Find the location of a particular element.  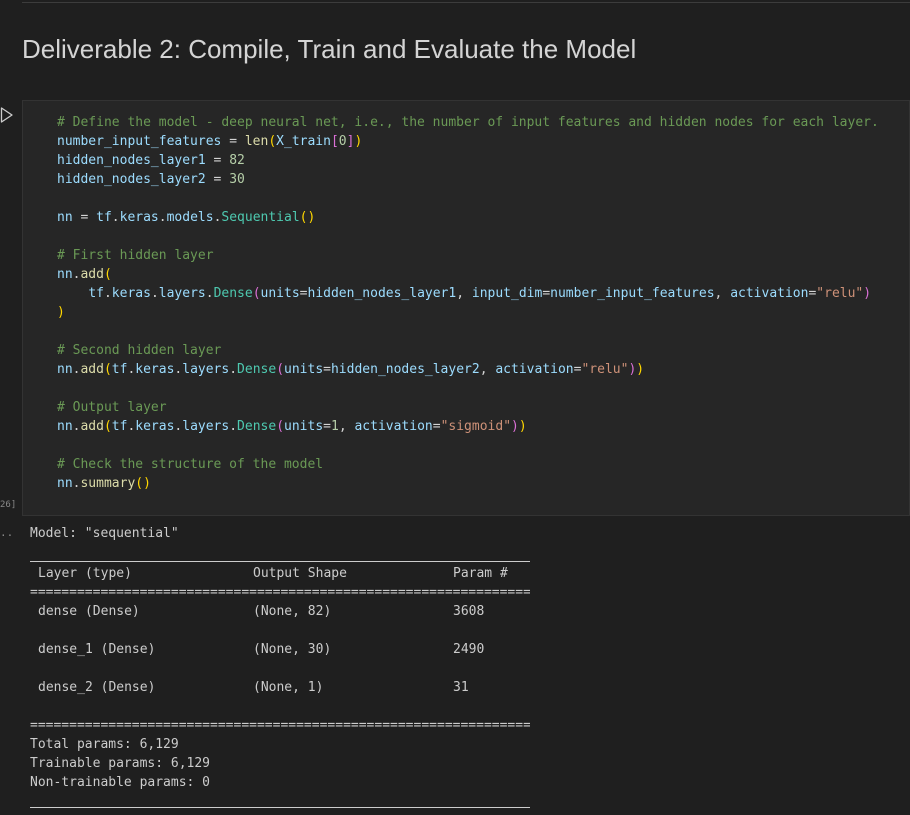

model-name-line: Model: "sequential" is located at coordinates (104, 533).